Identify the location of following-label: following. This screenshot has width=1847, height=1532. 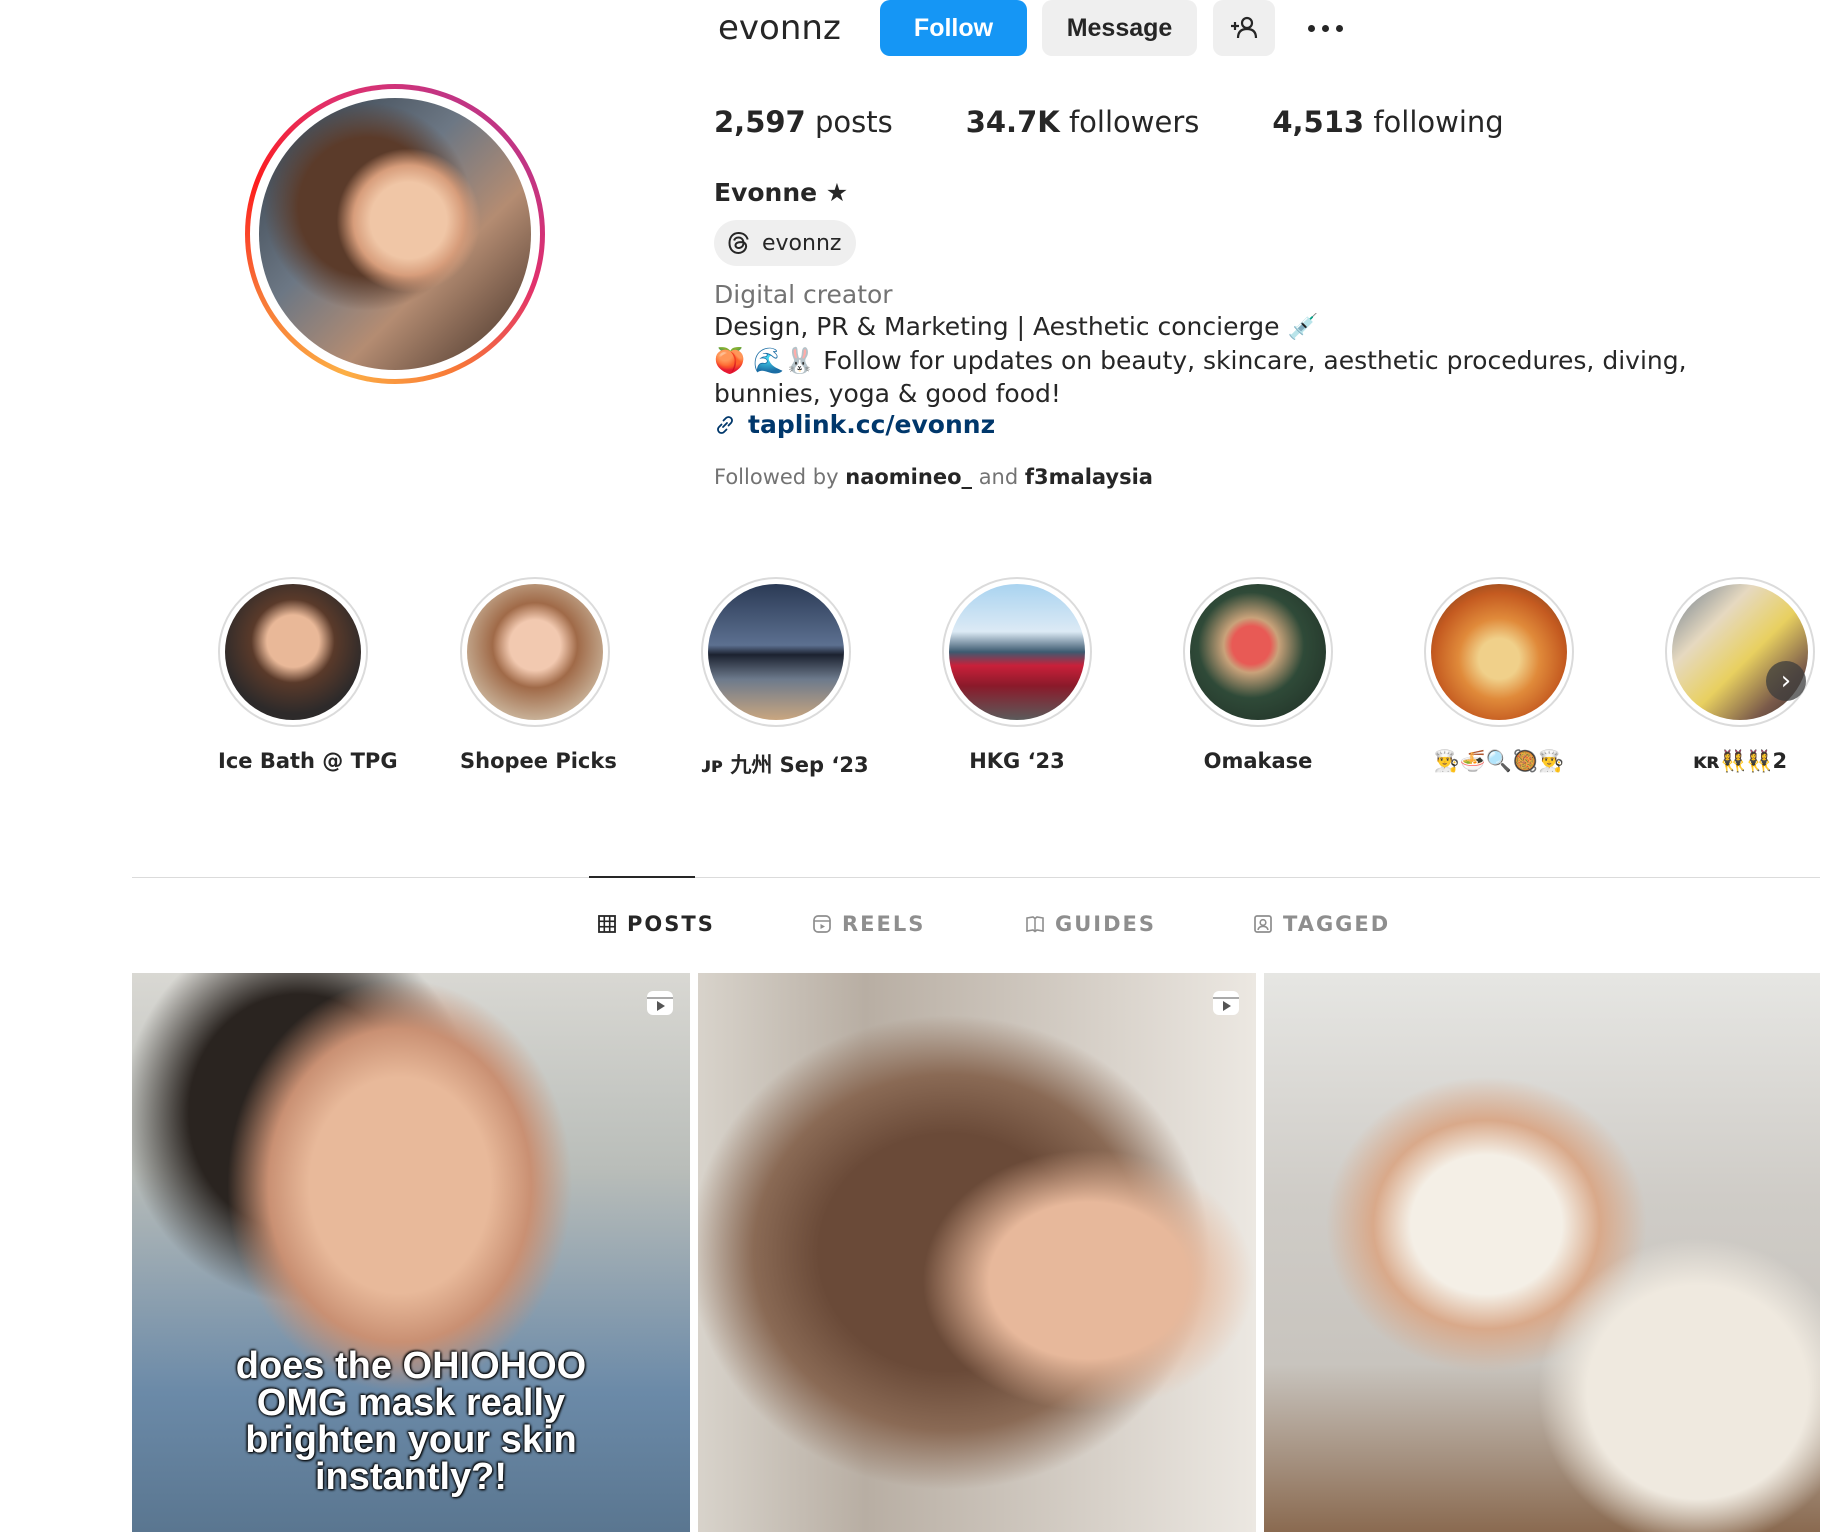
(1438, 122).